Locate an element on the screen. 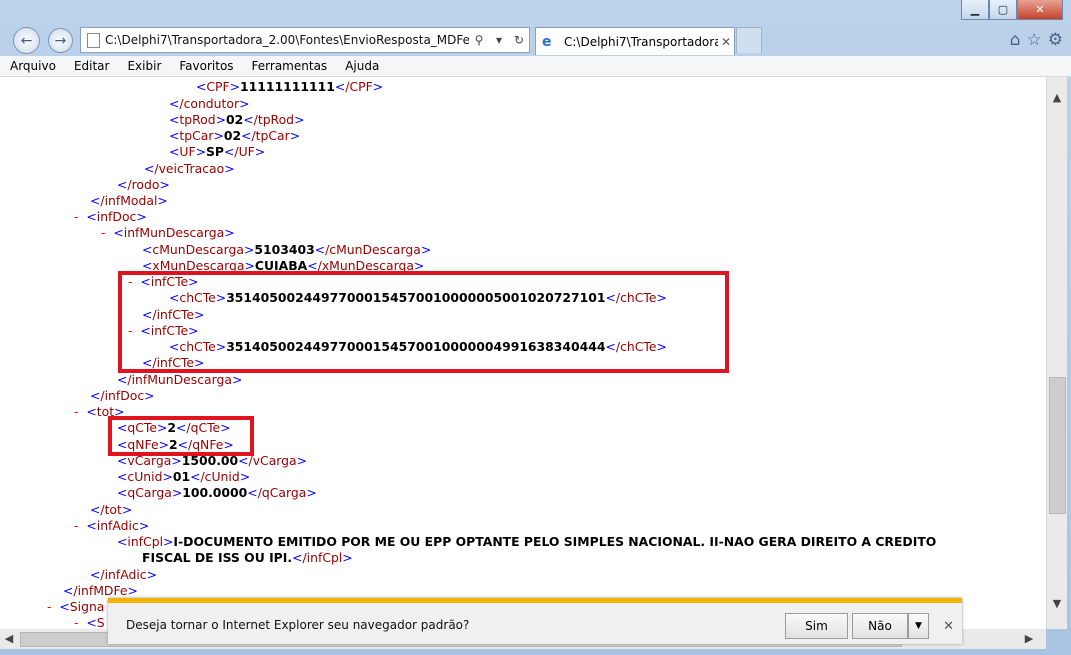 The width and height of the screenshot is (1071, 655). vertical-scrollbar: ▲ ▼ is located at coordinates (1056, 353).